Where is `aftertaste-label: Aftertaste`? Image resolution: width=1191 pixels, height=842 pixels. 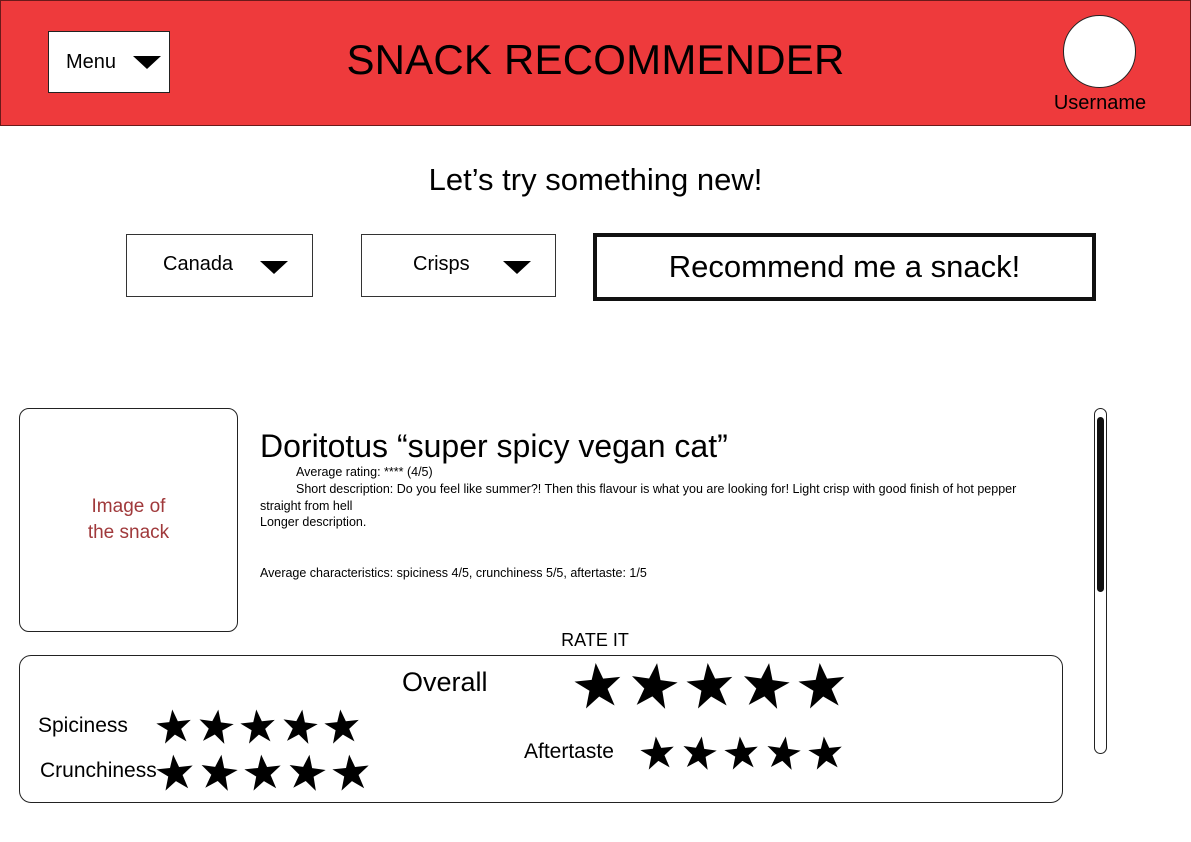 aftertaste-label: Aftertaste is located at coordinates (569, 751).